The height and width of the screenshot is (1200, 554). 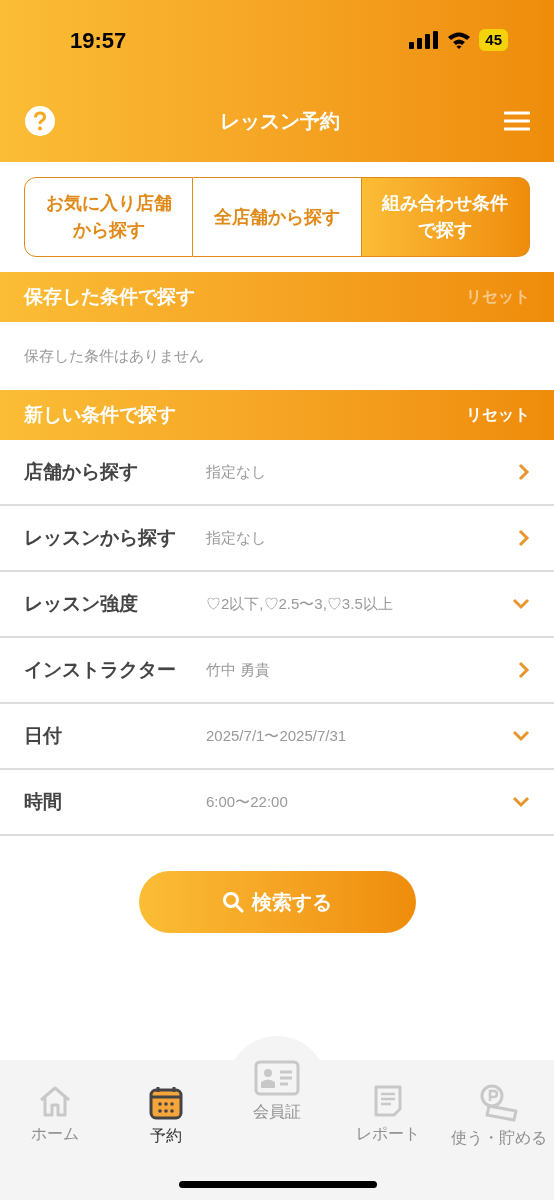 I want to click on condition-row: 店舗から探す 指定なし, so click(x=277, y=473).